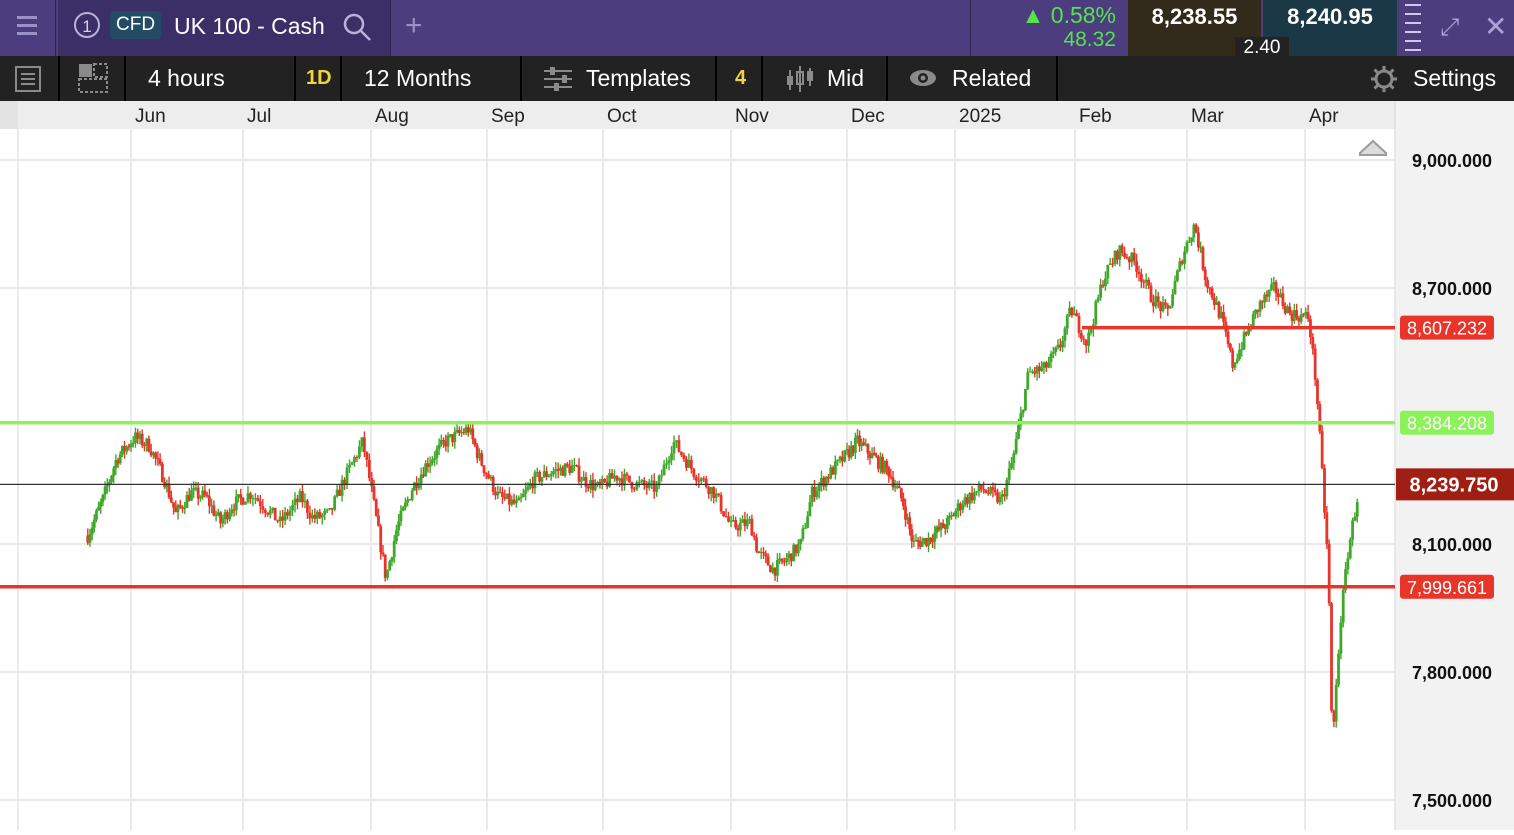 Image resolution: width=1514 pixels, height=835 pixels. Describe the element at coordinates (1452, 545) in the screenshot. I see `price-tick-label: 8,100.000` at that location.